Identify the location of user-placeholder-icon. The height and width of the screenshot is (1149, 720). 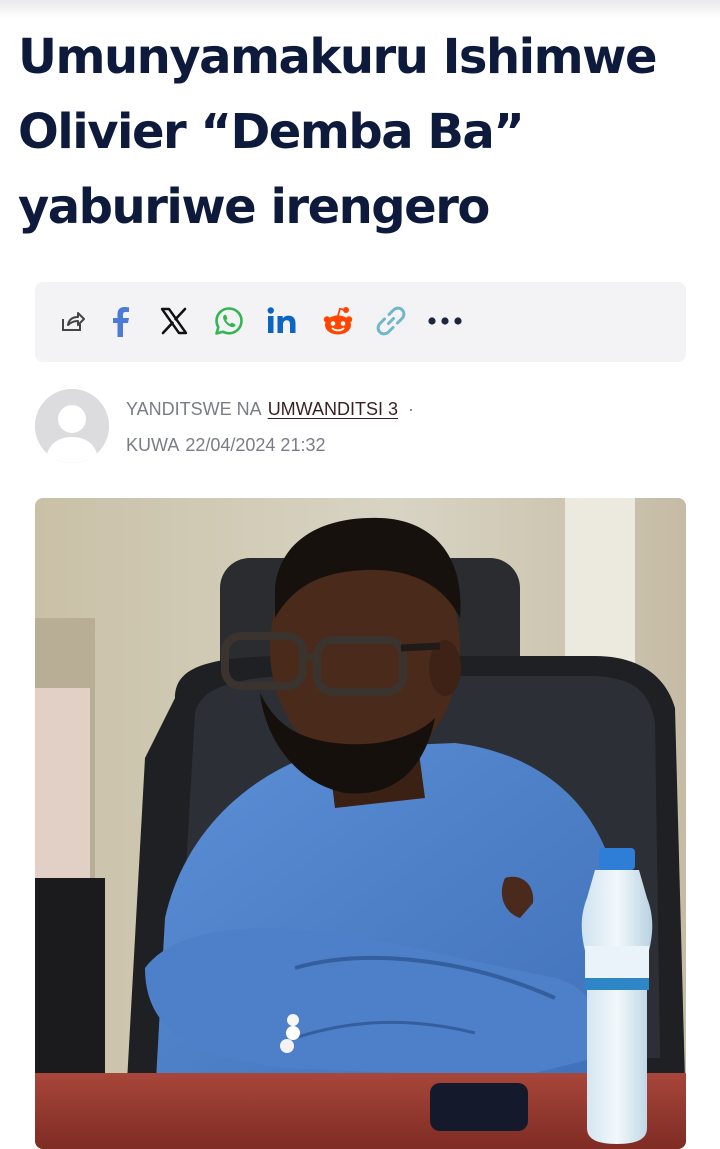
(72, 426).